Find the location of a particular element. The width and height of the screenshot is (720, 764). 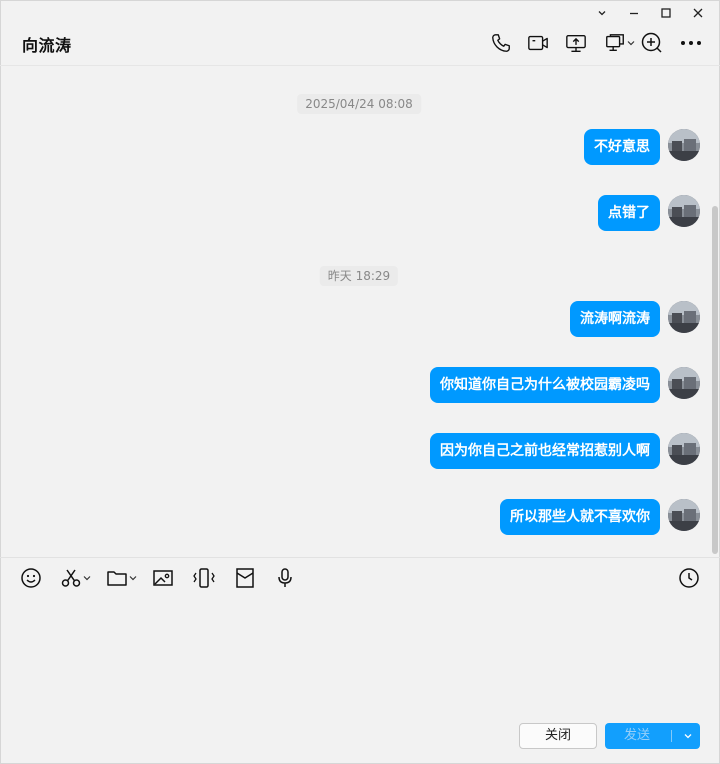

emoji-icon is located at coordinates (31, 578).